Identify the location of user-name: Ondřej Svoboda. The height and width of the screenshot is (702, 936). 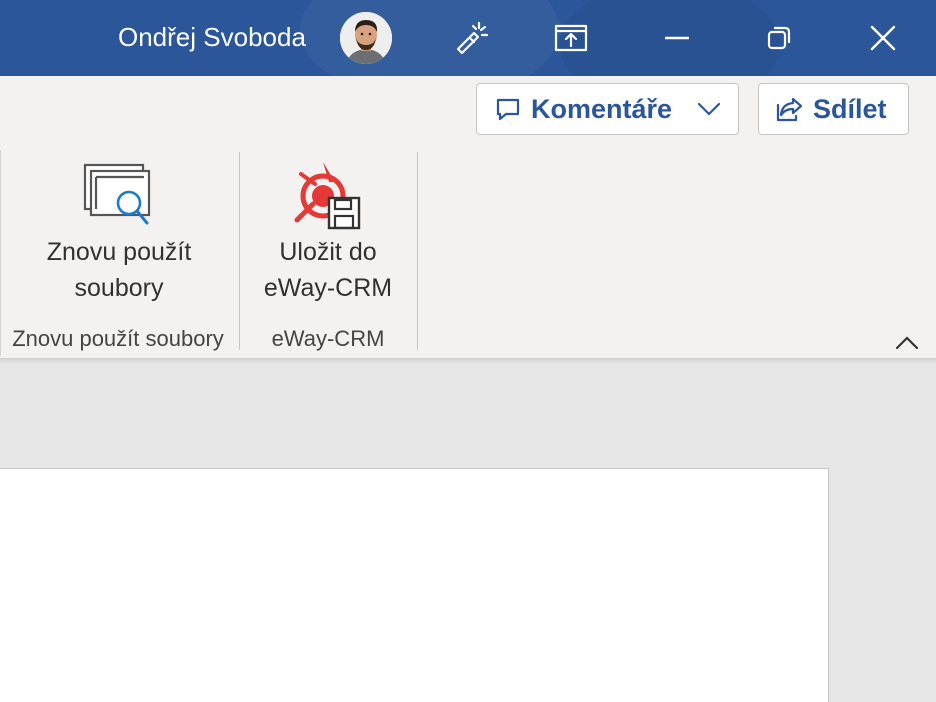
(212, 37).